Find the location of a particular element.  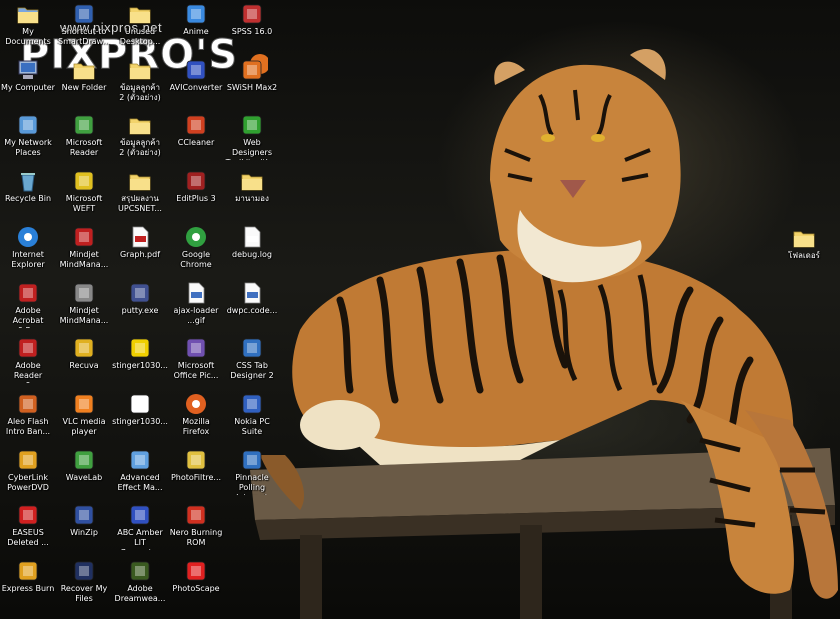

desktop-icon-label: Internet Explorer is located at coordinates (28, 259).